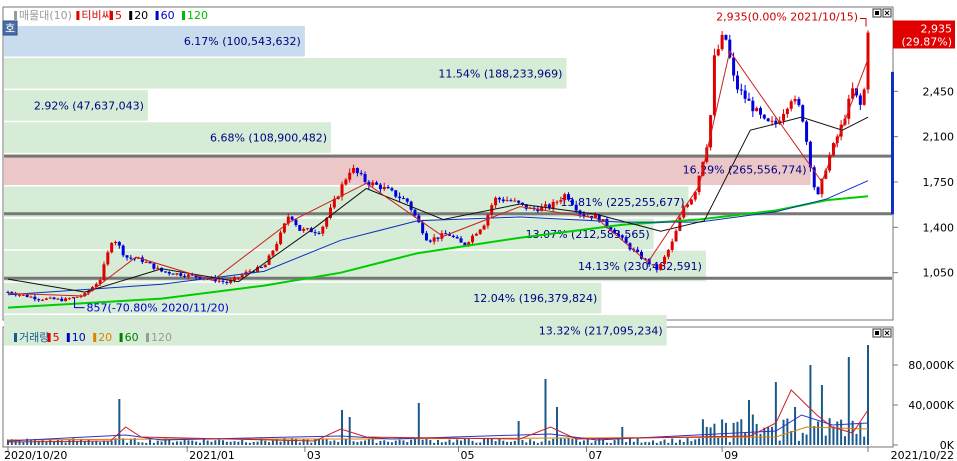  What do you see at coordinates (892, 143) in the screenshot?
I see `last-volume-marker` at bounding box center [892, 143].